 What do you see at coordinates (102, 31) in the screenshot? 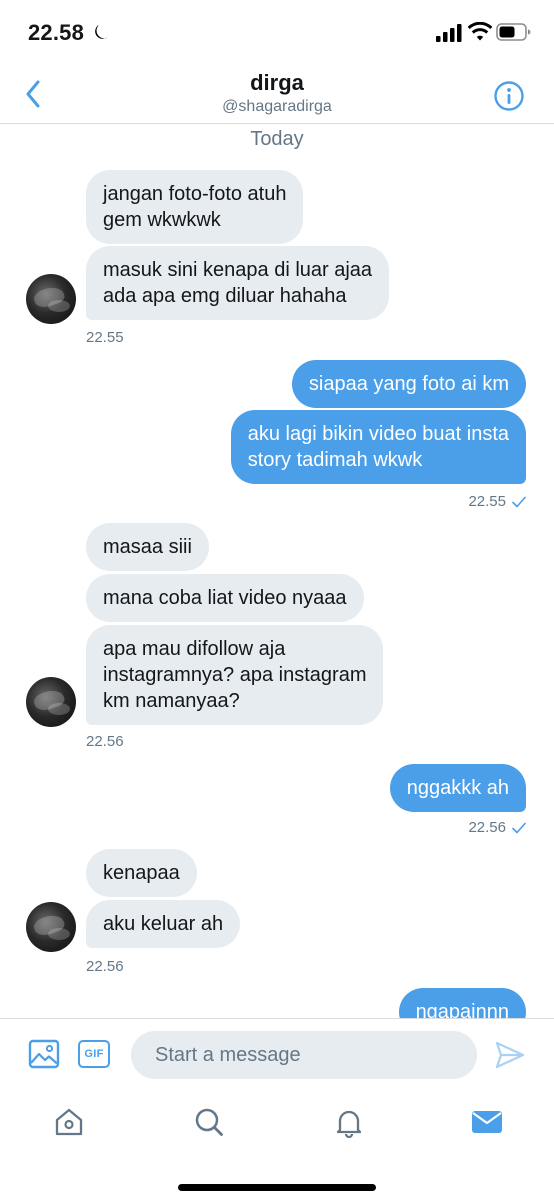
I see `moon-icon` at bounding box center [102, 31].